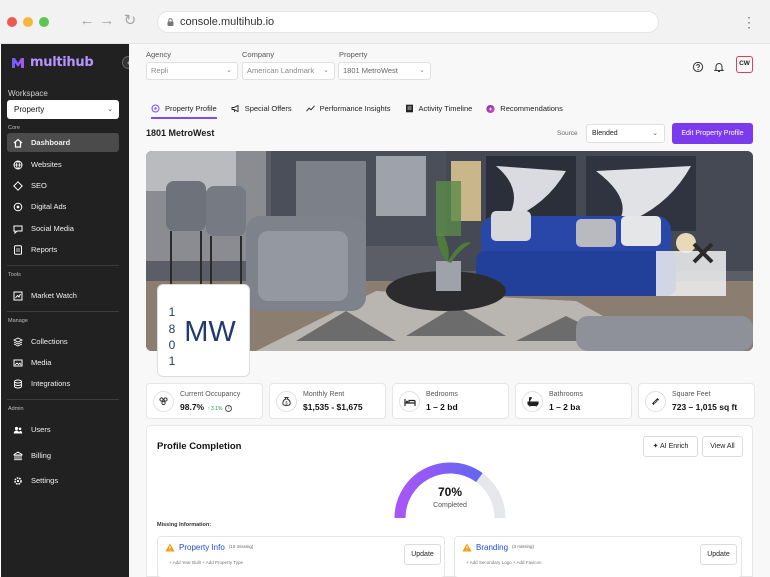 This screenshot has height=577, width=770. Describe the element at coordinates (63, 109) in the screenshot. I see `workspace-select: Property ⌄` at that location.